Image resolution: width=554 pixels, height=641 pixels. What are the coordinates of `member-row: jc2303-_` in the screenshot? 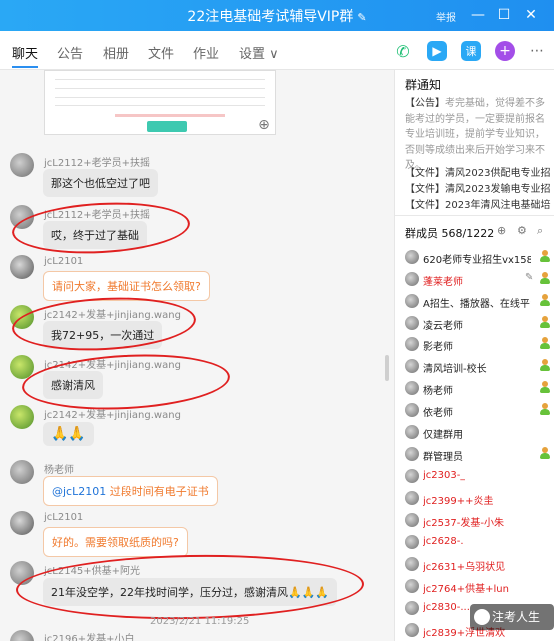 It's located at (478, 477).